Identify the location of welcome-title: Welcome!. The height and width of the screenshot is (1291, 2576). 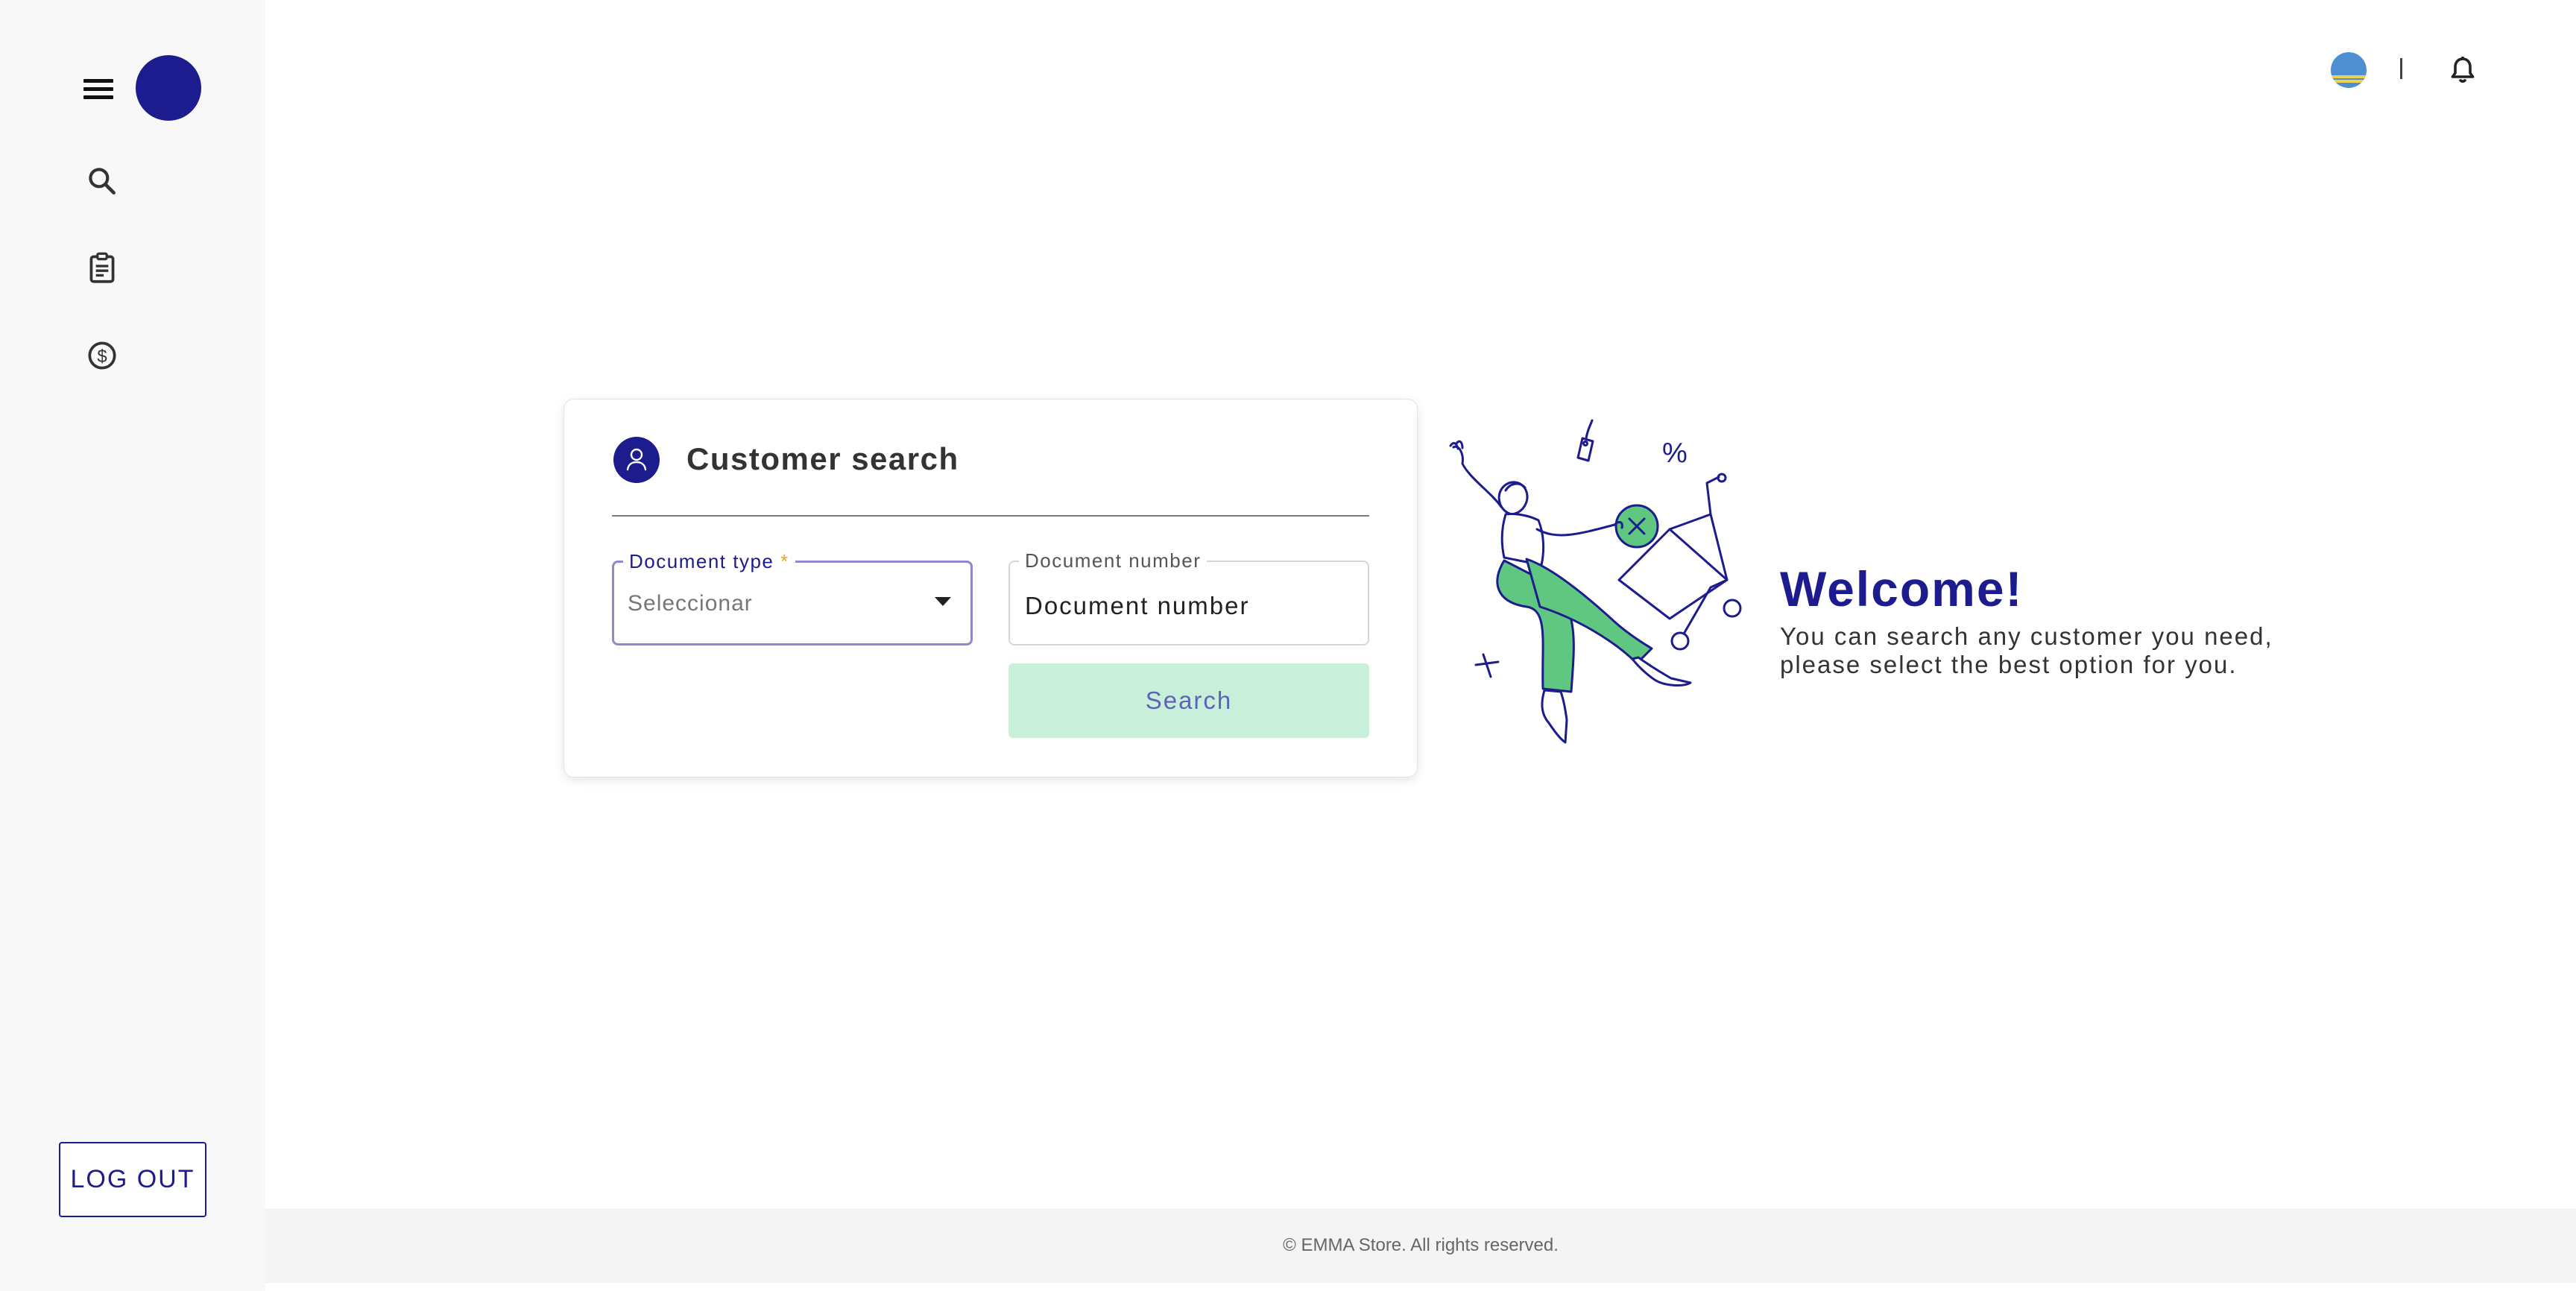
(1902, 588).